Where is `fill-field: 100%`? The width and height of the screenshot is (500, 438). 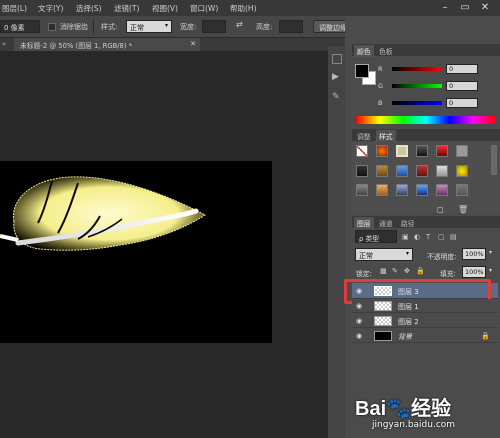
fill-field: 100% is located at coordinates (474, 272).